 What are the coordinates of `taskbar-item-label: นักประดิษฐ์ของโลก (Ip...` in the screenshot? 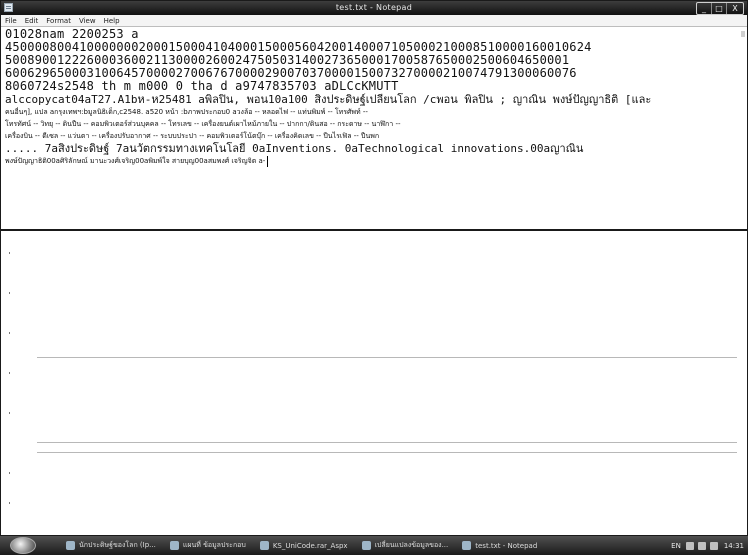 It's located at (117, 545).